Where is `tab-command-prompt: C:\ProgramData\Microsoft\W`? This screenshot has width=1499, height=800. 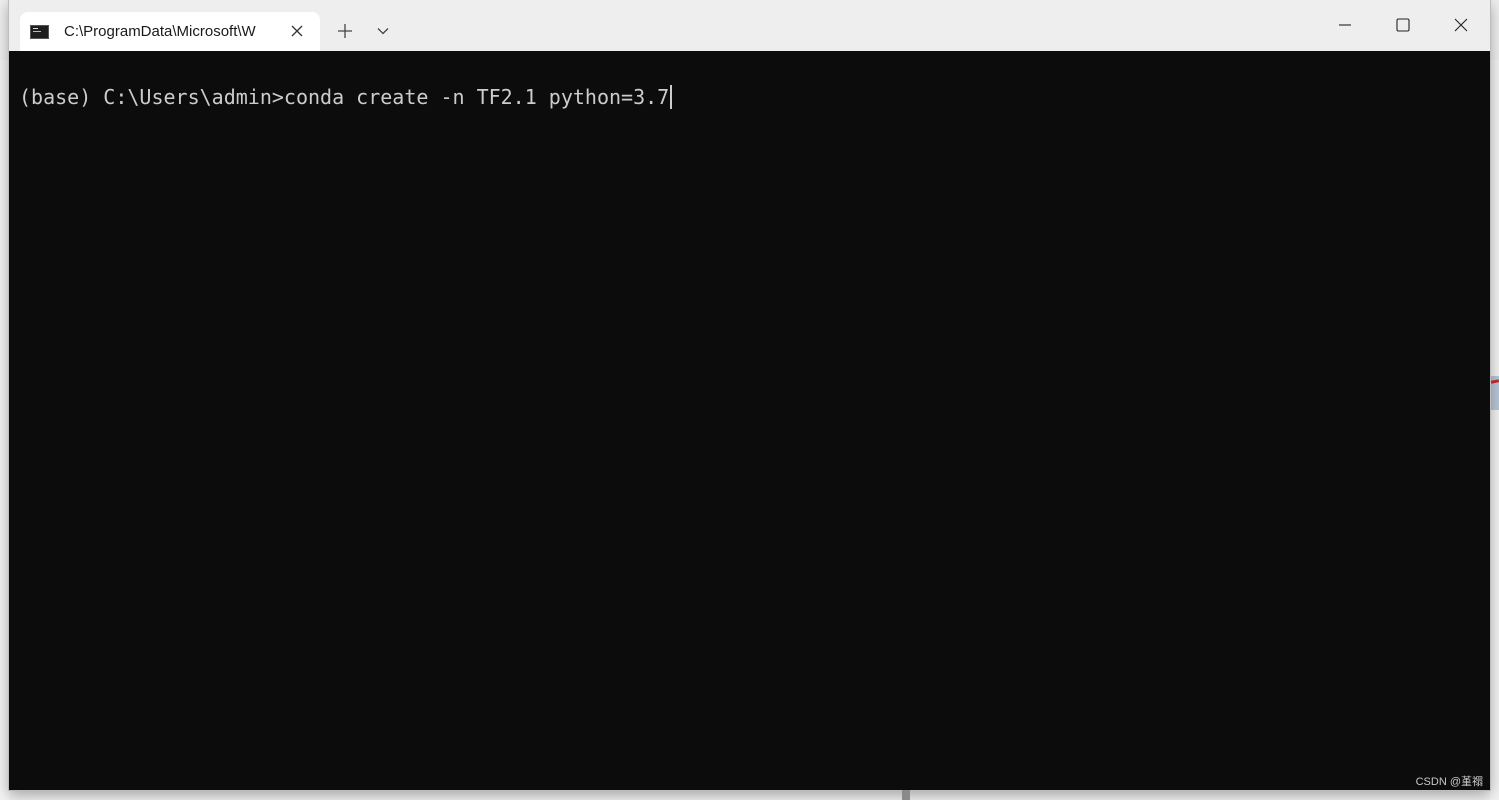 tab-command-prompt: C:\ProgramData\Microsoft\W is located at coordinates (170, 31).